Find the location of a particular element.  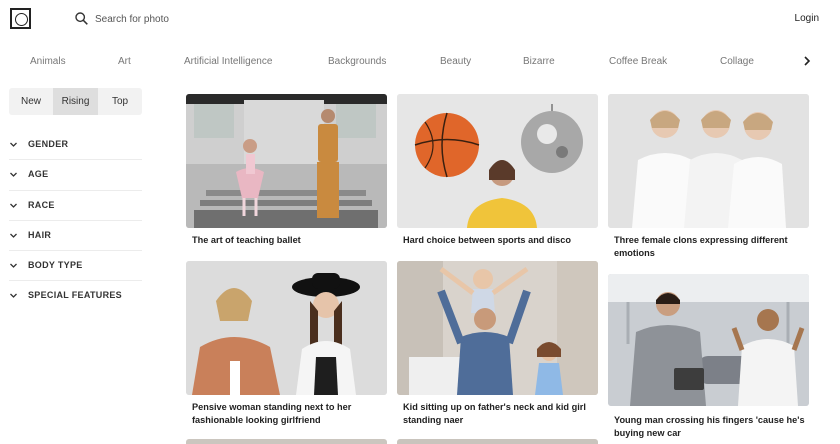

photo-pensive-woman is located at coordinates (286, 328).